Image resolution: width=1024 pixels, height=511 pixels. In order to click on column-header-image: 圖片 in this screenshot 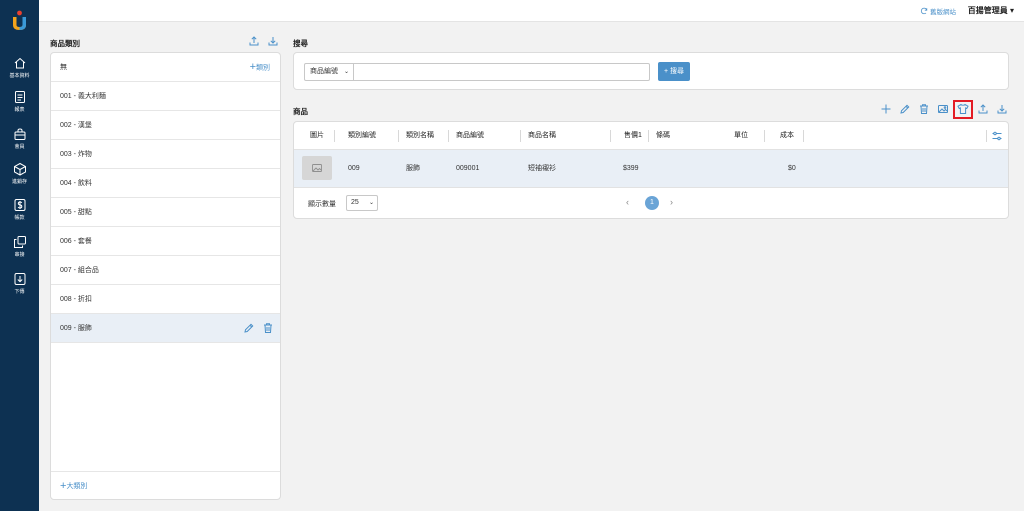, I will do `click(317, 136)`.